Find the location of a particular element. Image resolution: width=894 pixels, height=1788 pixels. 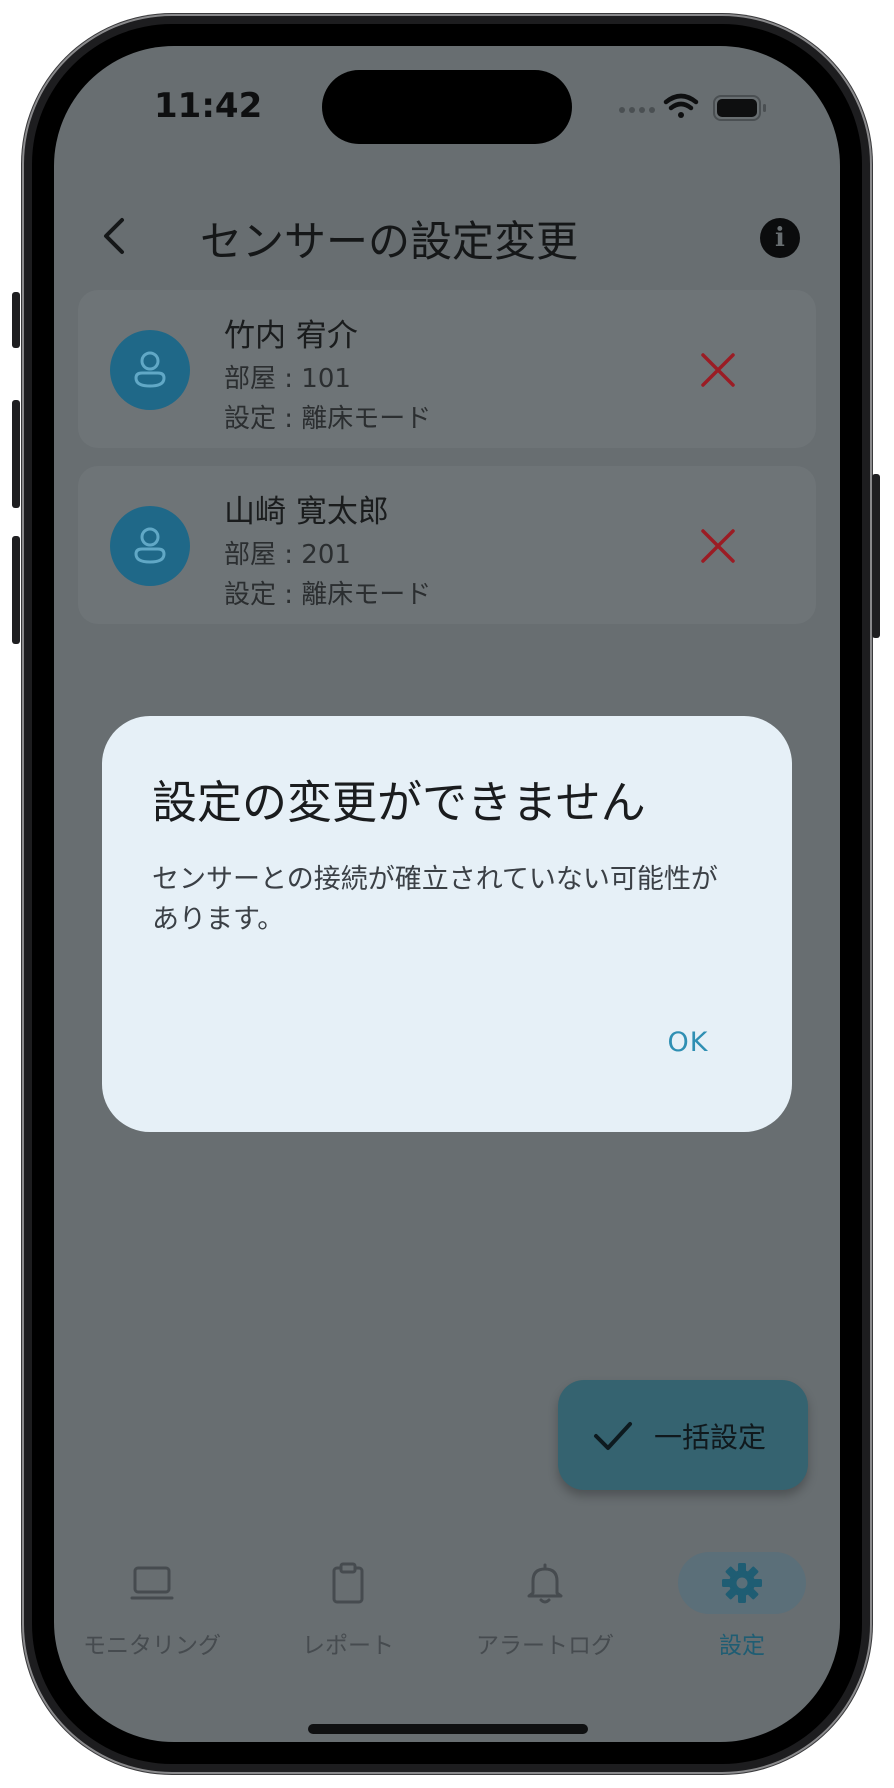

dialog-title: 設定の変更ができません is located at coordinates (399, 802).